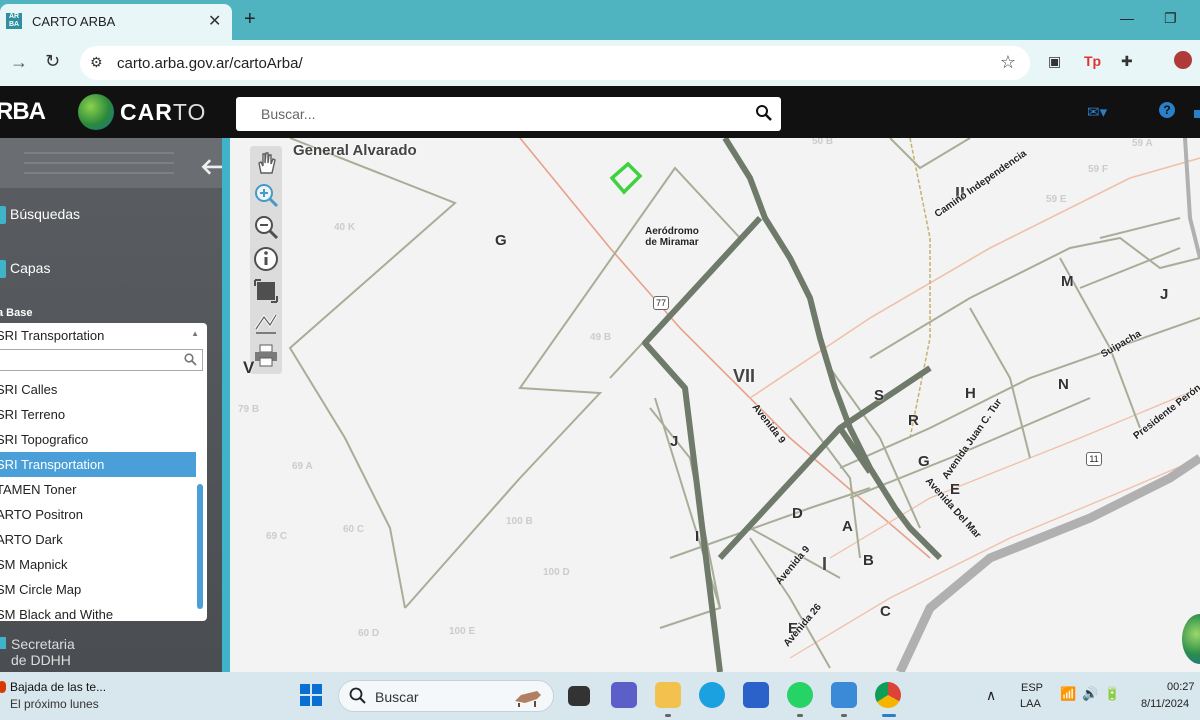 This screenshot has width=1200, height=720. I want to click on tab-close-icon: ✕, so click(214, 21).